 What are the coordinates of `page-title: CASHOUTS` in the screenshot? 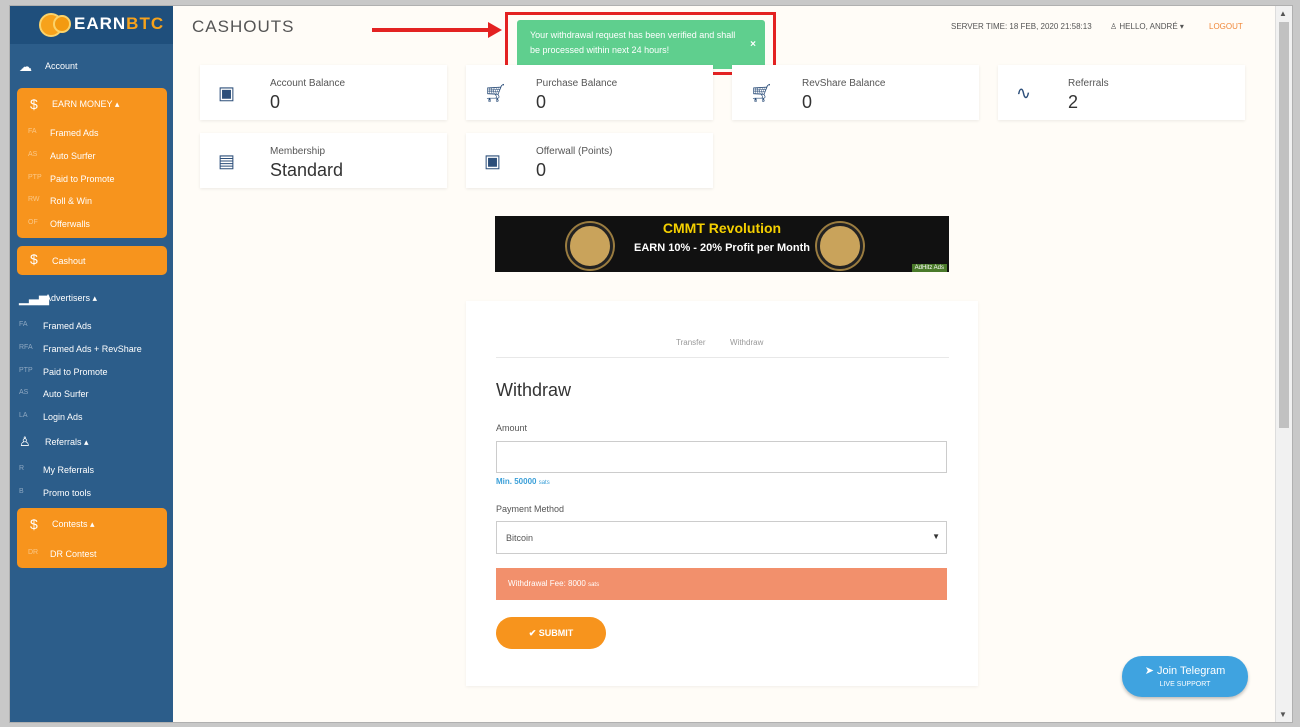 It's located at (243, 26).